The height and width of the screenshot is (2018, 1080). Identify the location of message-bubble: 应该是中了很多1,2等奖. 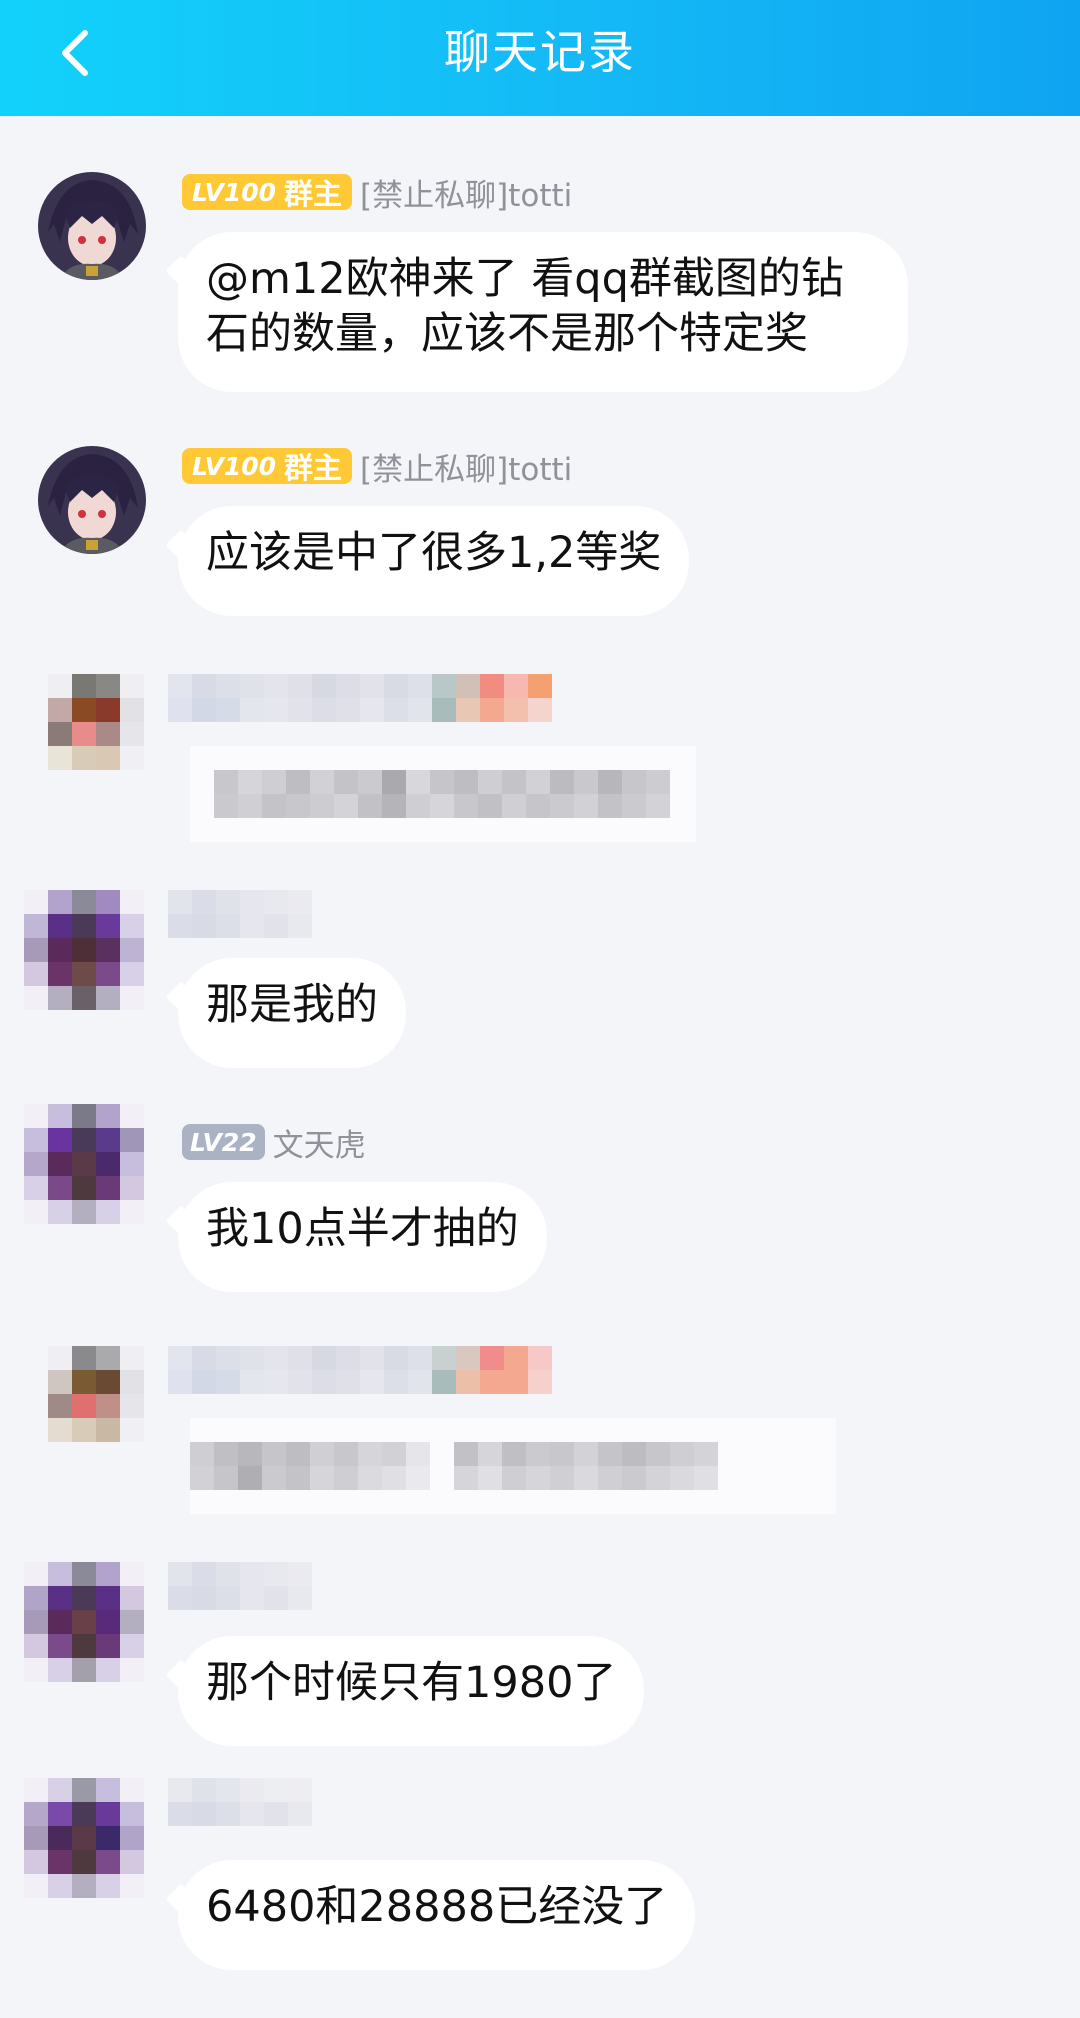
(434, 561).